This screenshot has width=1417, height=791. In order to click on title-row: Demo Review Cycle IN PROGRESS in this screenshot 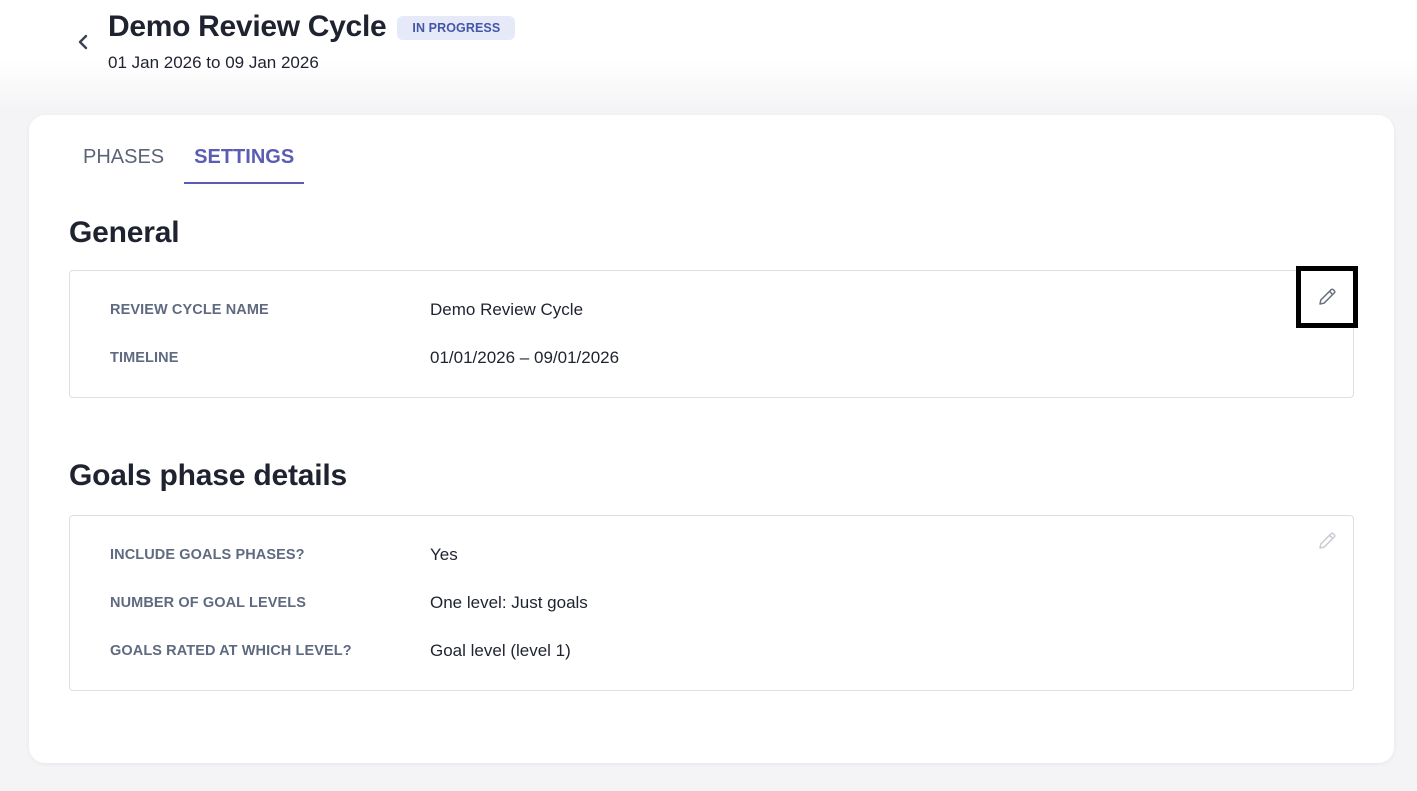, I will do `click(312, 27)`.